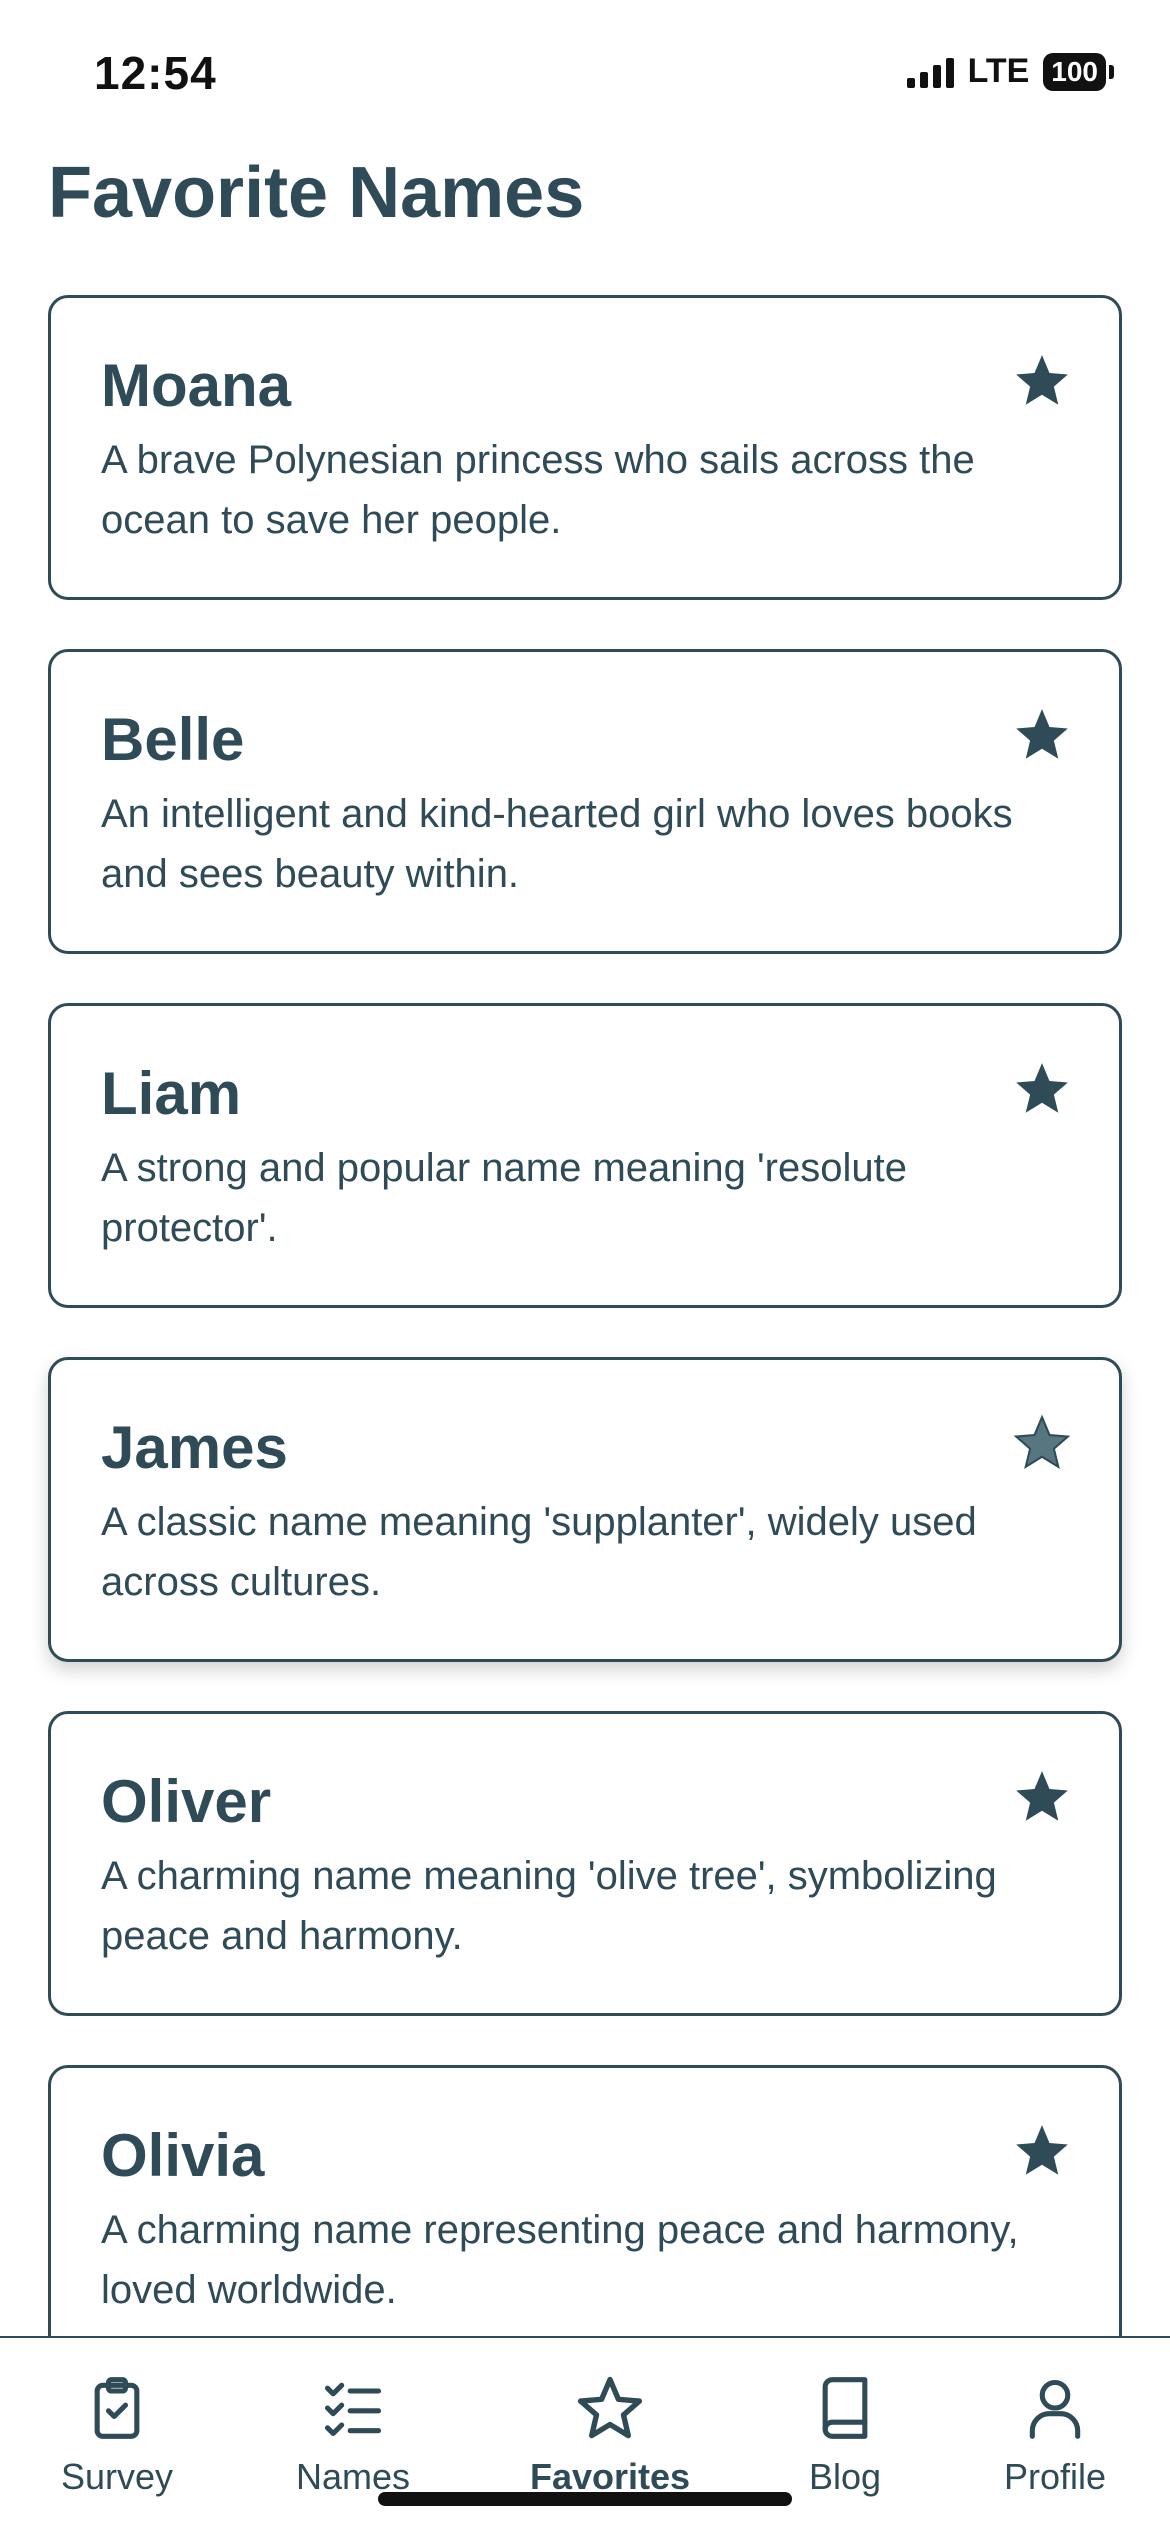  I want to click on card-name: James, so click(194, 1447).